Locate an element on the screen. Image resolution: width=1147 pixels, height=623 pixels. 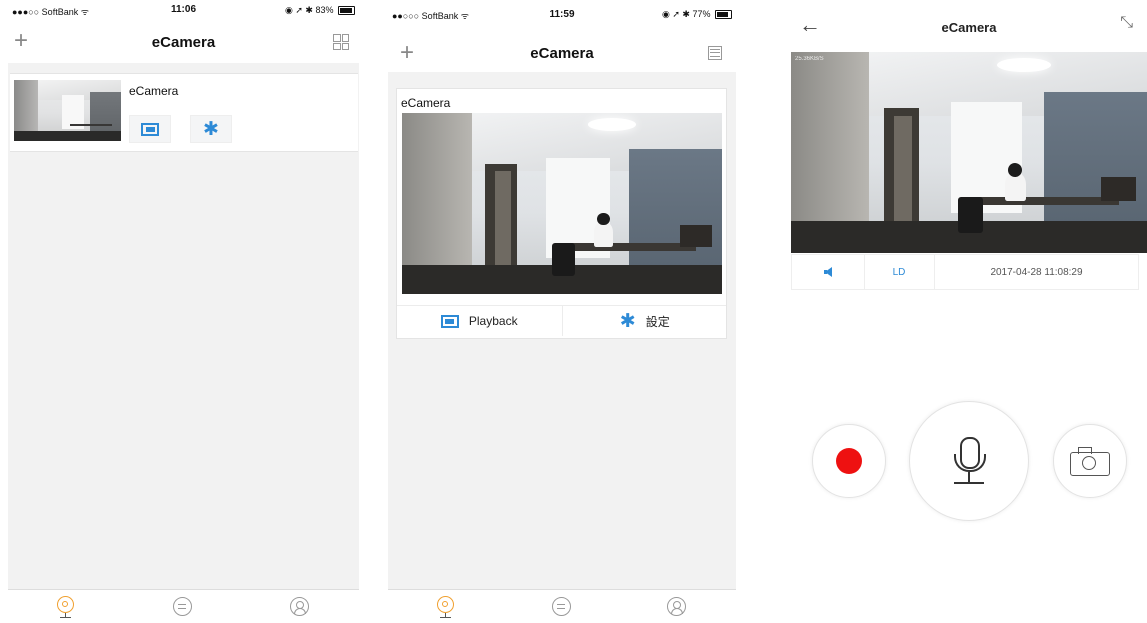
speaker-muted-icon is located at coordinates (827, 272).